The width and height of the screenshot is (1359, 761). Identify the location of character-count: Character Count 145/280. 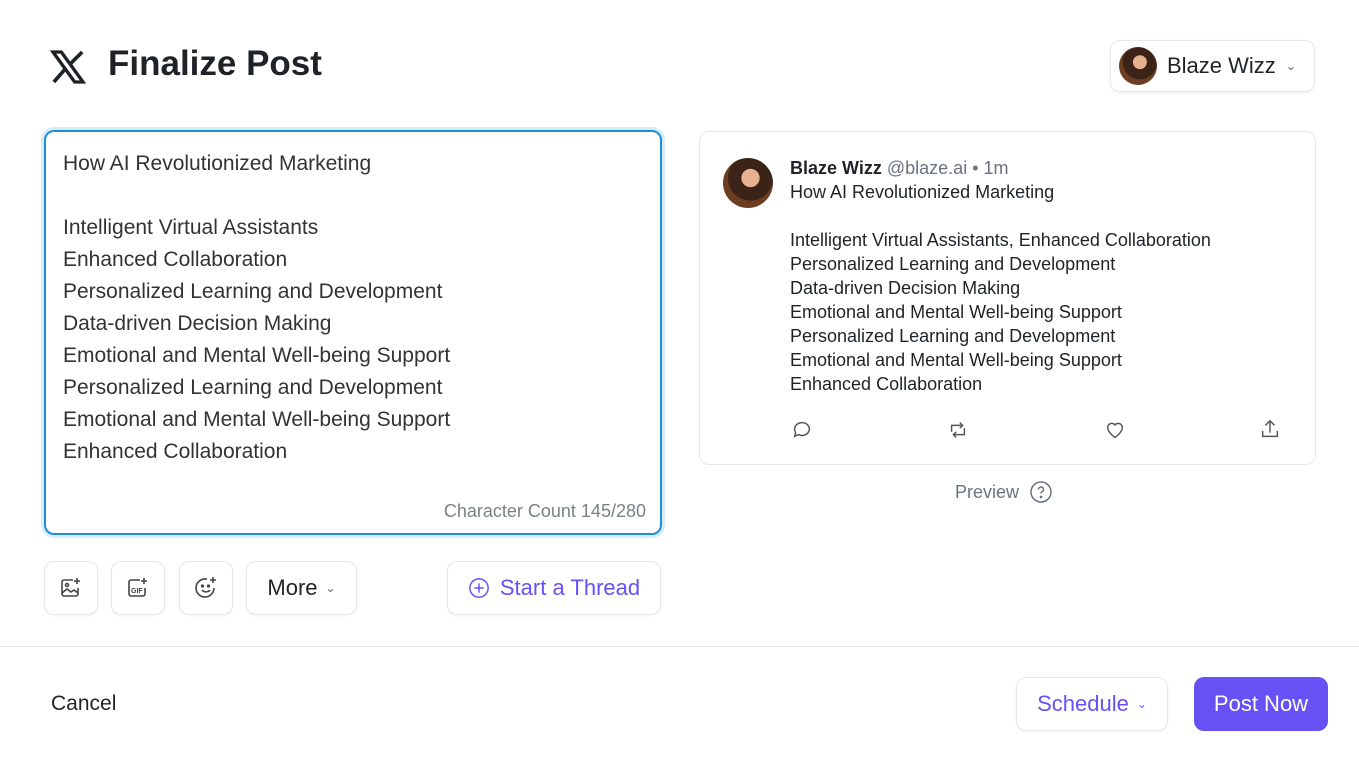
(544, 511).